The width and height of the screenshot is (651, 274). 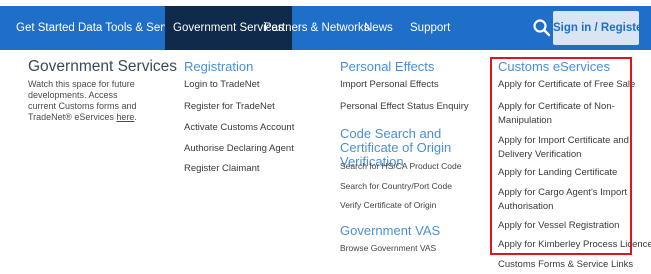 I want to click on personal-effects-title: Personal Effects, so click(x=387, y=66).